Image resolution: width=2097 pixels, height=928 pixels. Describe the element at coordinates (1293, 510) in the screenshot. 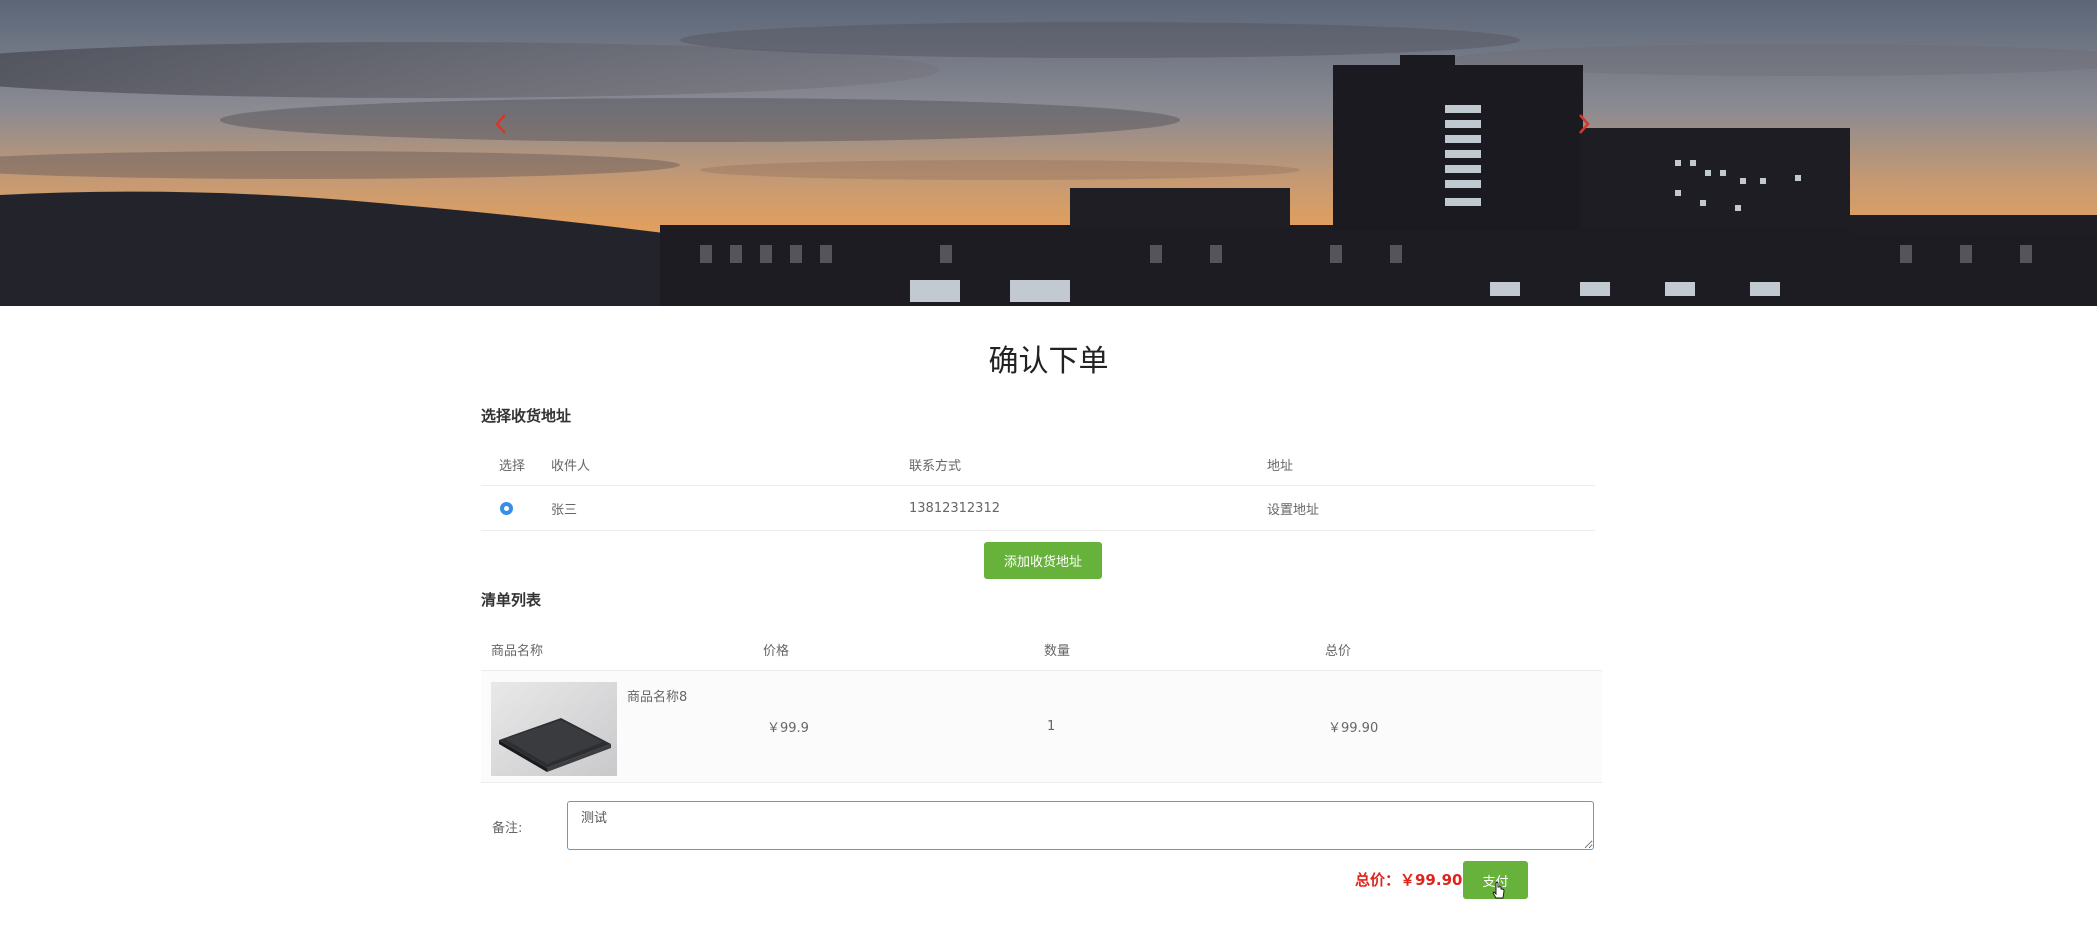

I see `address-text: 设置地址` at that location.